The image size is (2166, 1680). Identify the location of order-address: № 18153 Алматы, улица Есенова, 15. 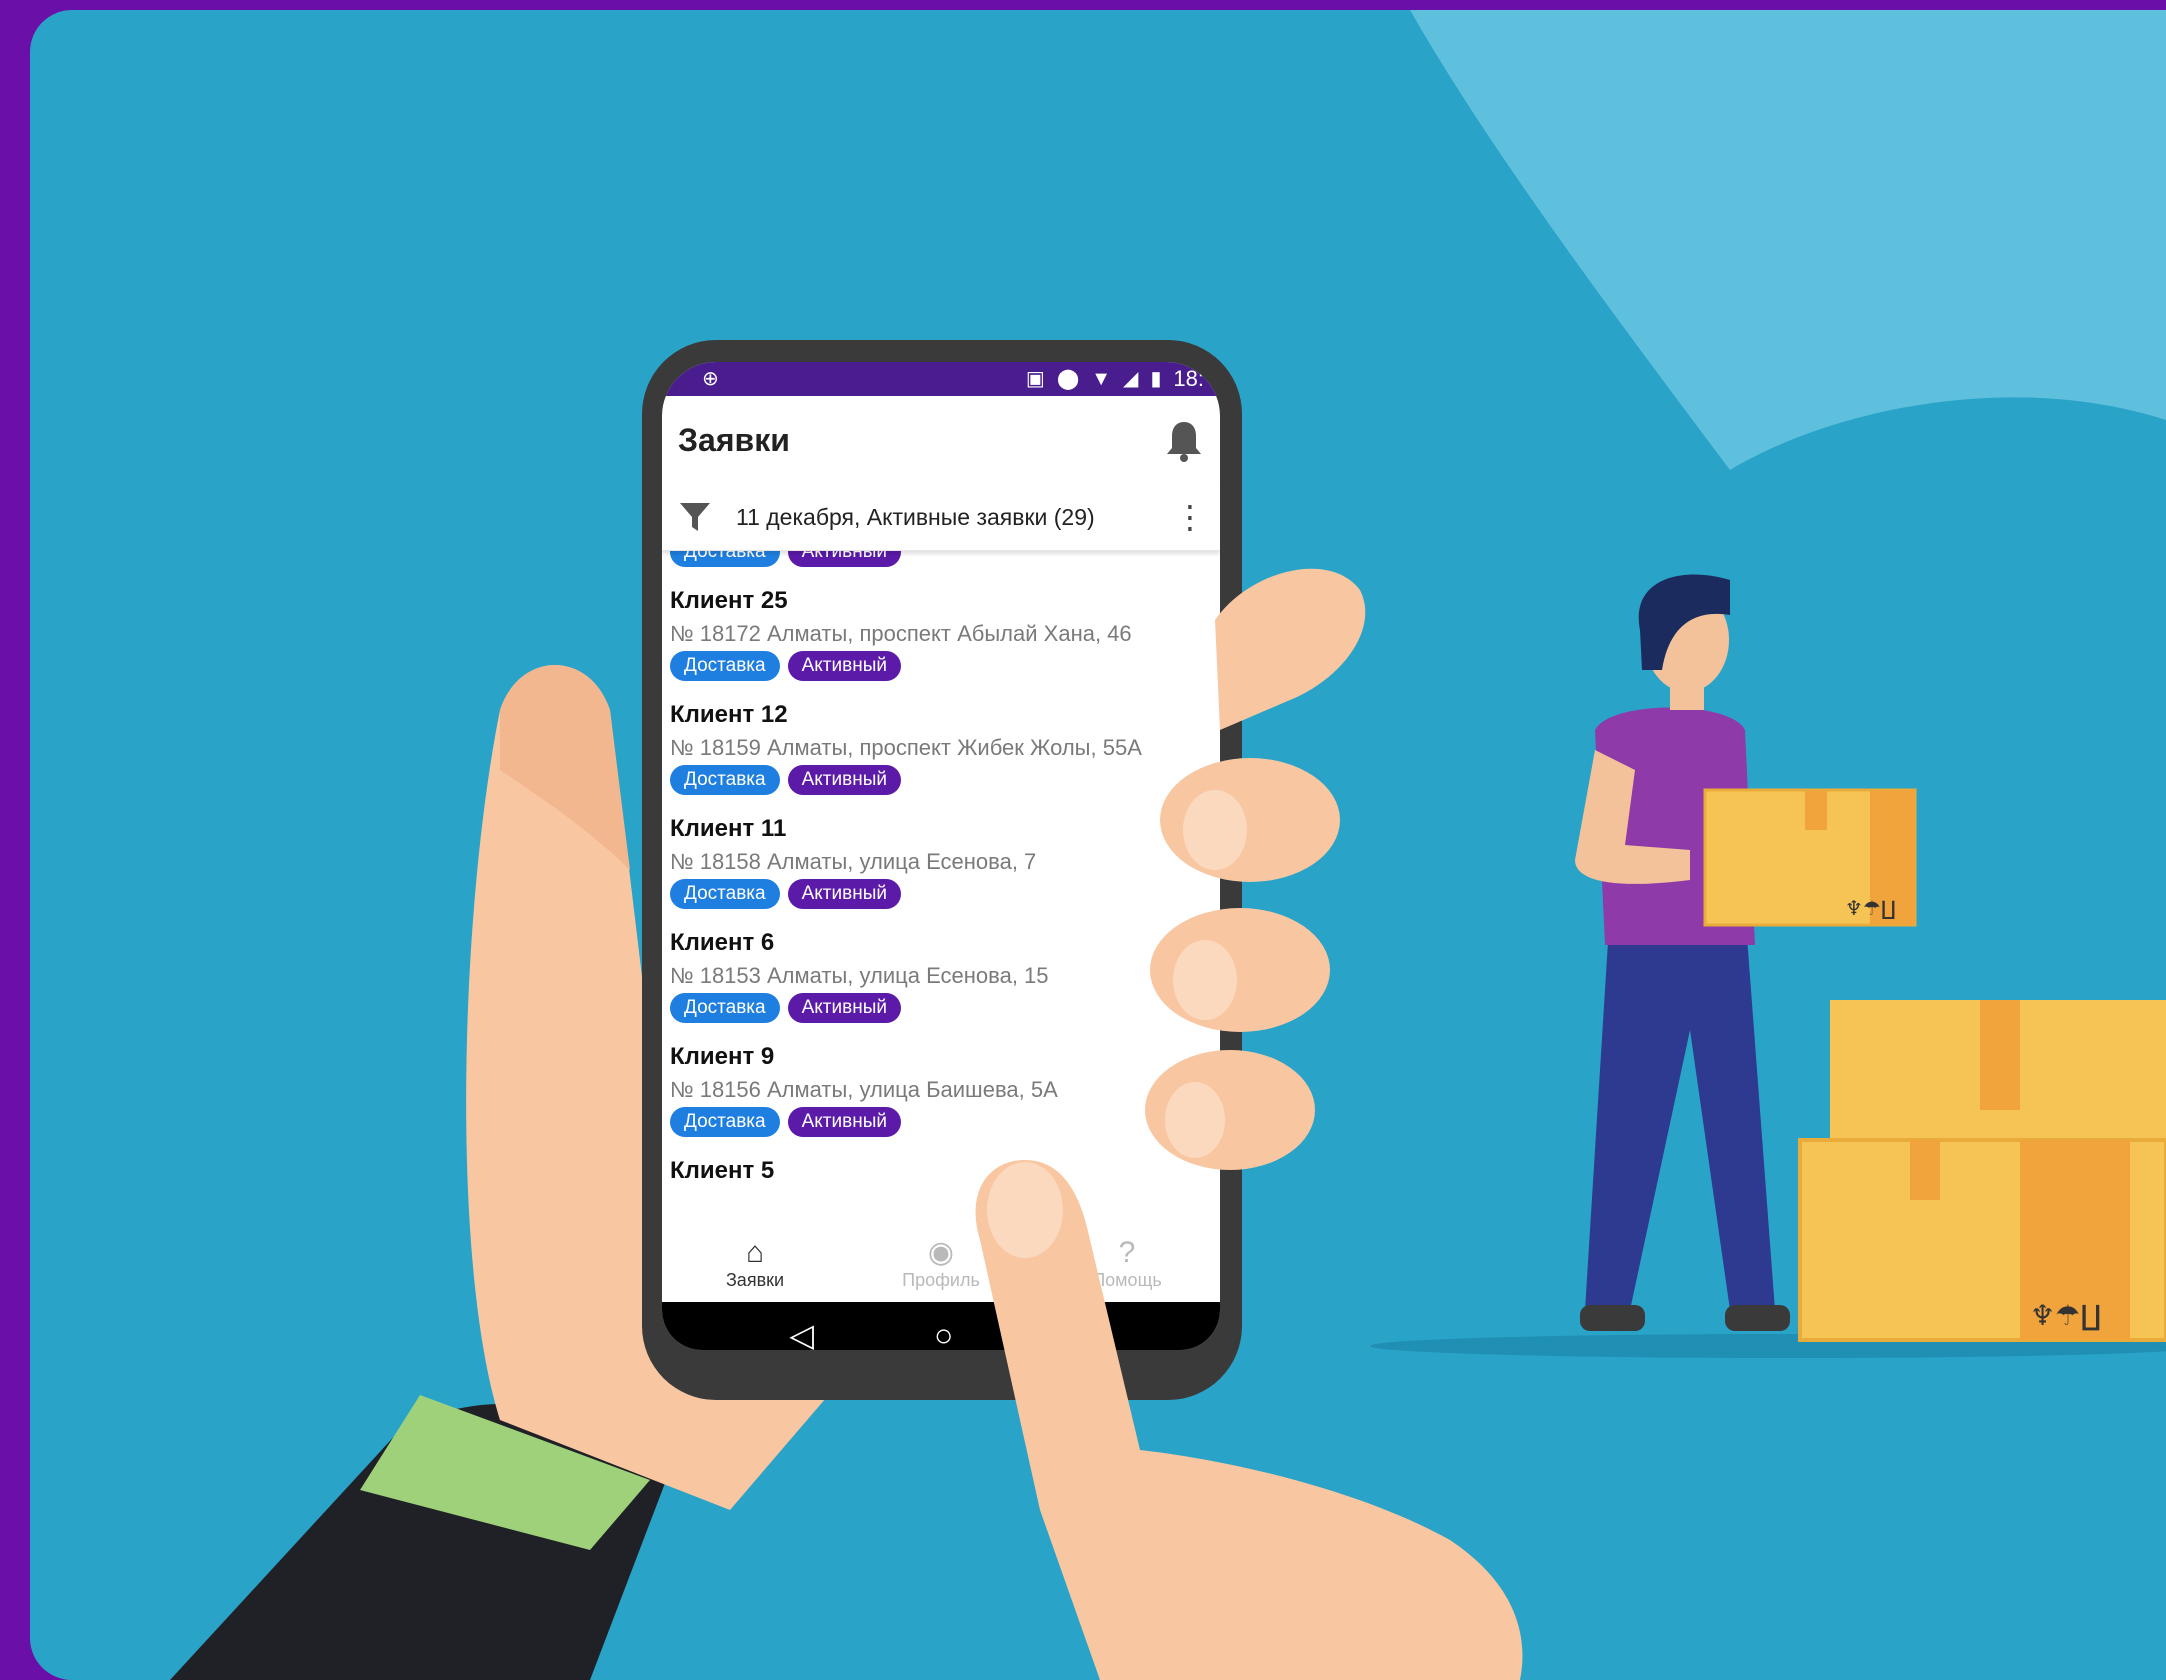
(859, 975).